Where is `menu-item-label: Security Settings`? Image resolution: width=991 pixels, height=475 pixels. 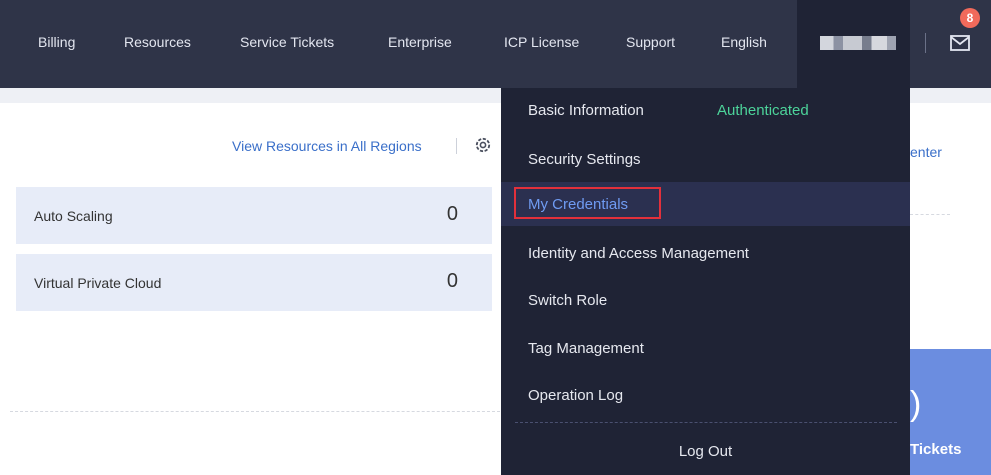
menu-item-label: Security Settings is located at coordinates (584, 159).